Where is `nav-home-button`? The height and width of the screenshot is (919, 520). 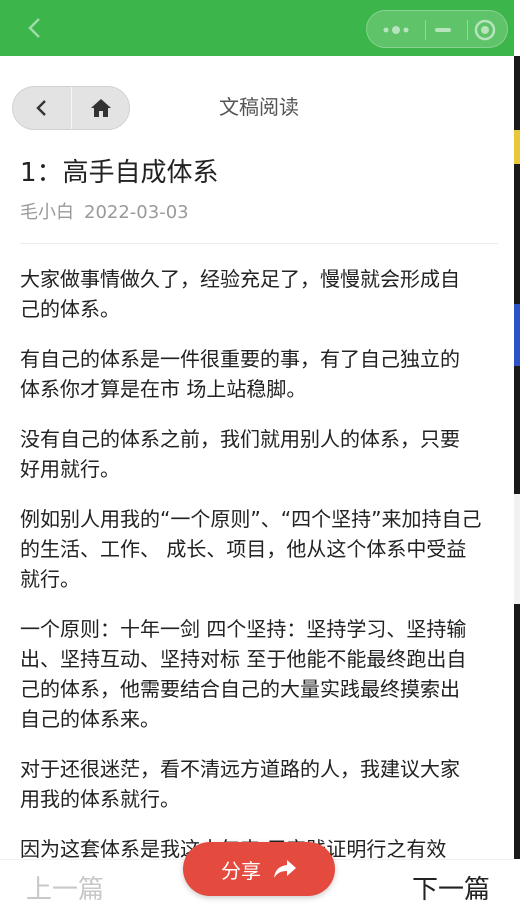
nav-home-button is located at coordinates (100, 108).